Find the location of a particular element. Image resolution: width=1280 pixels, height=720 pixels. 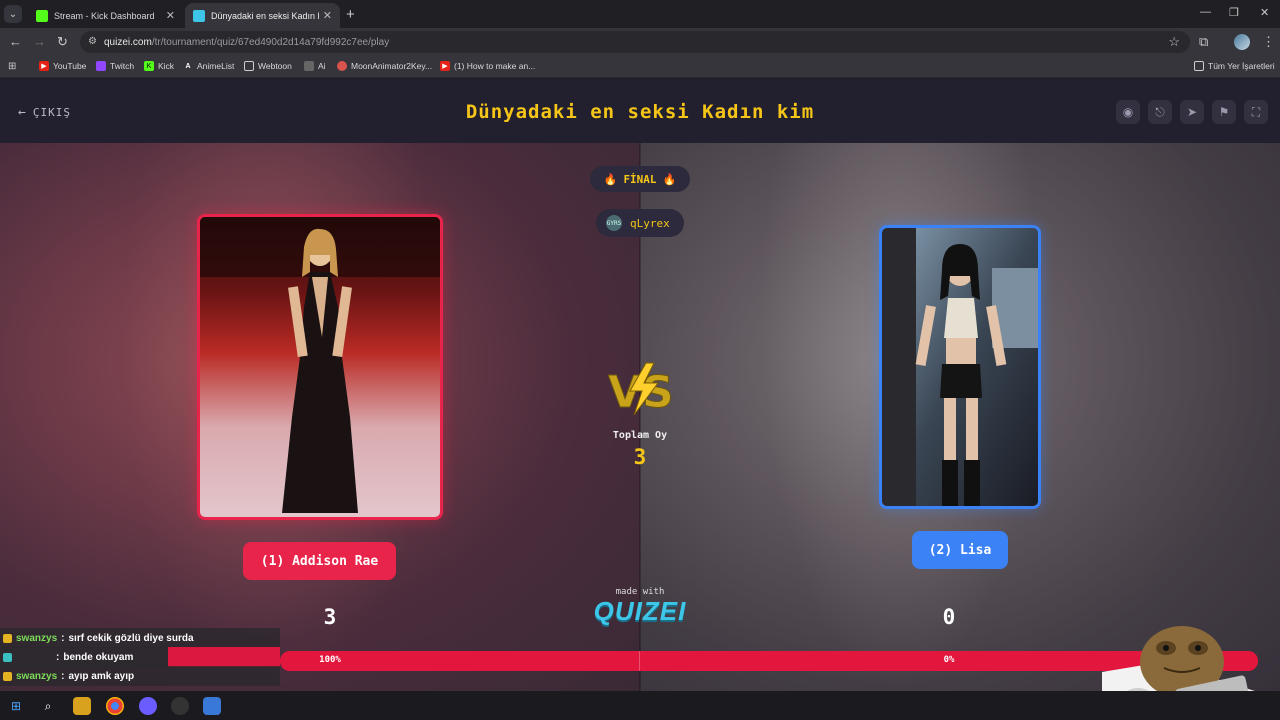

tab-kick-dashboard: Stream - Kick Dashboard ✕ is located at coordinates (105, 15).